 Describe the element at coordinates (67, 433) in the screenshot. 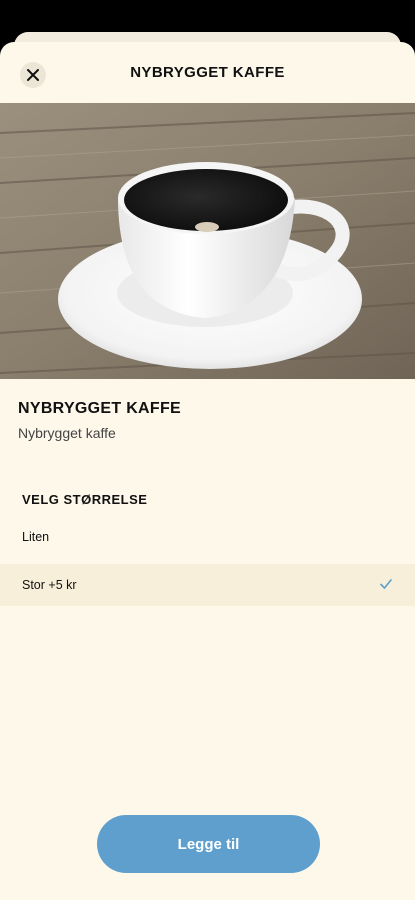

I see `product-description: Nybrygget kaffe` at that location.